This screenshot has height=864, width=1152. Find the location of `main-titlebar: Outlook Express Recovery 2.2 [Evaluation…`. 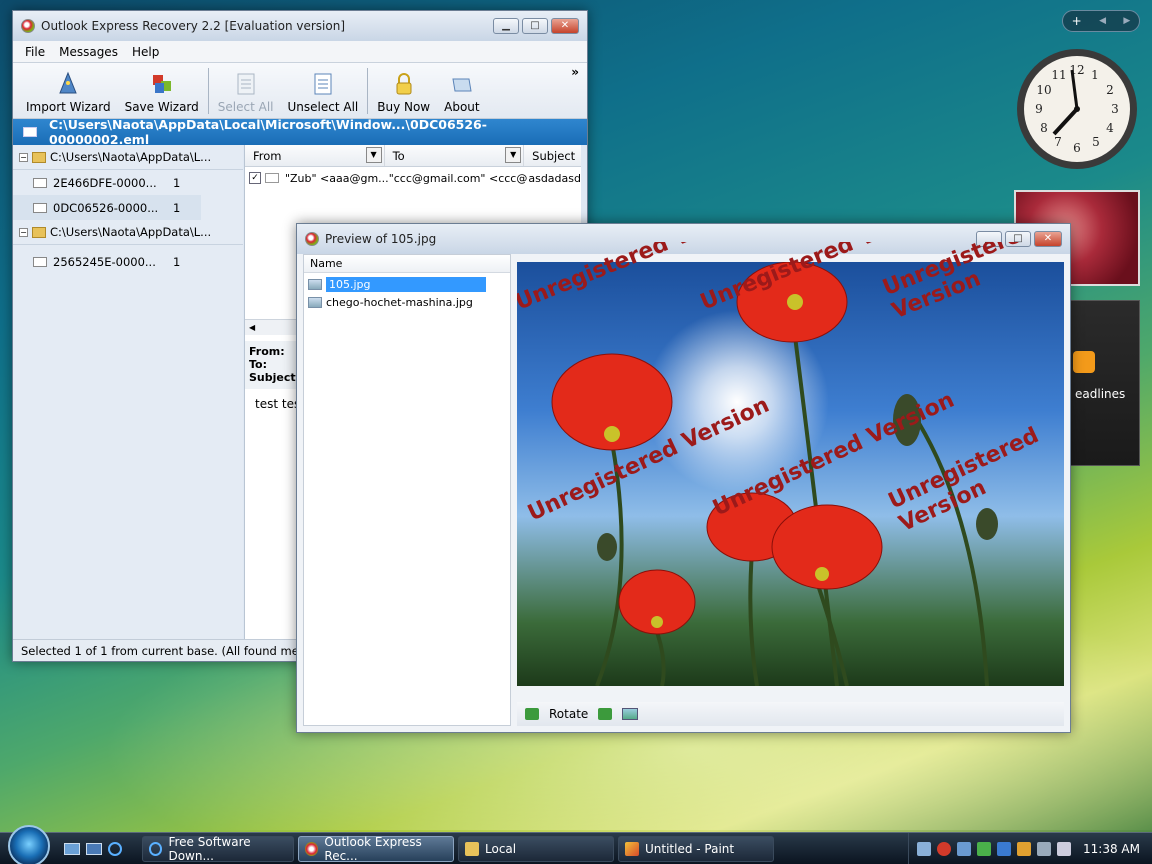

main-titlebar: Outlook Express Recovery 2.2 [Evaluation… is located at coordinates (300, 26).